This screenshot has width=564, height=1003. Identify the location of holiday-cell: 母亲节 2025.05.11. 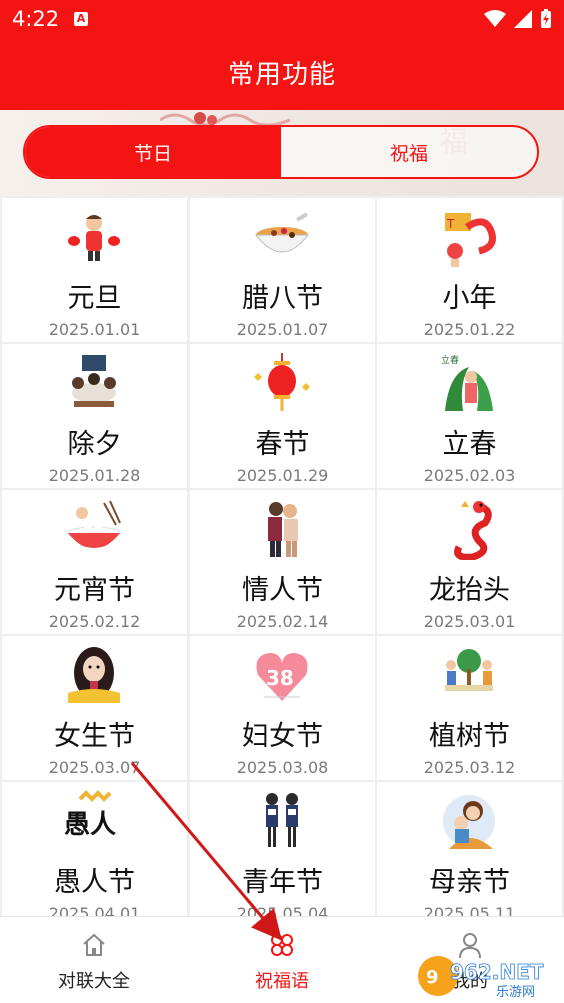
(469, 849).